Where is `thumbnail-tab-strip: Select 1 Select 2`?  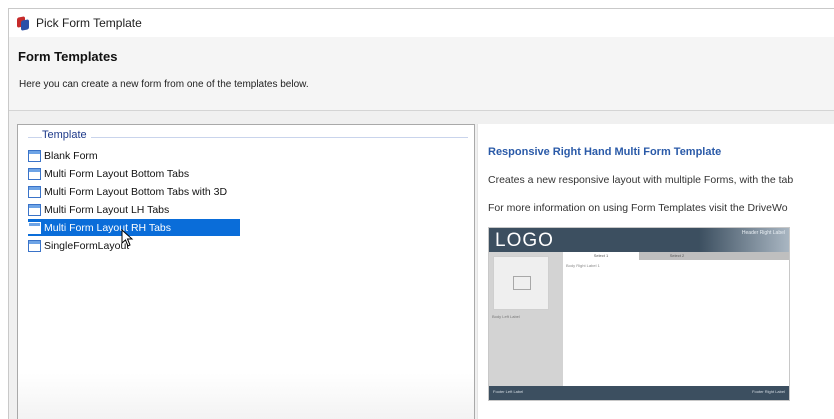
thumbnail-tab-strip: Select 1 Select 2 is located at coordinates (676, 256).